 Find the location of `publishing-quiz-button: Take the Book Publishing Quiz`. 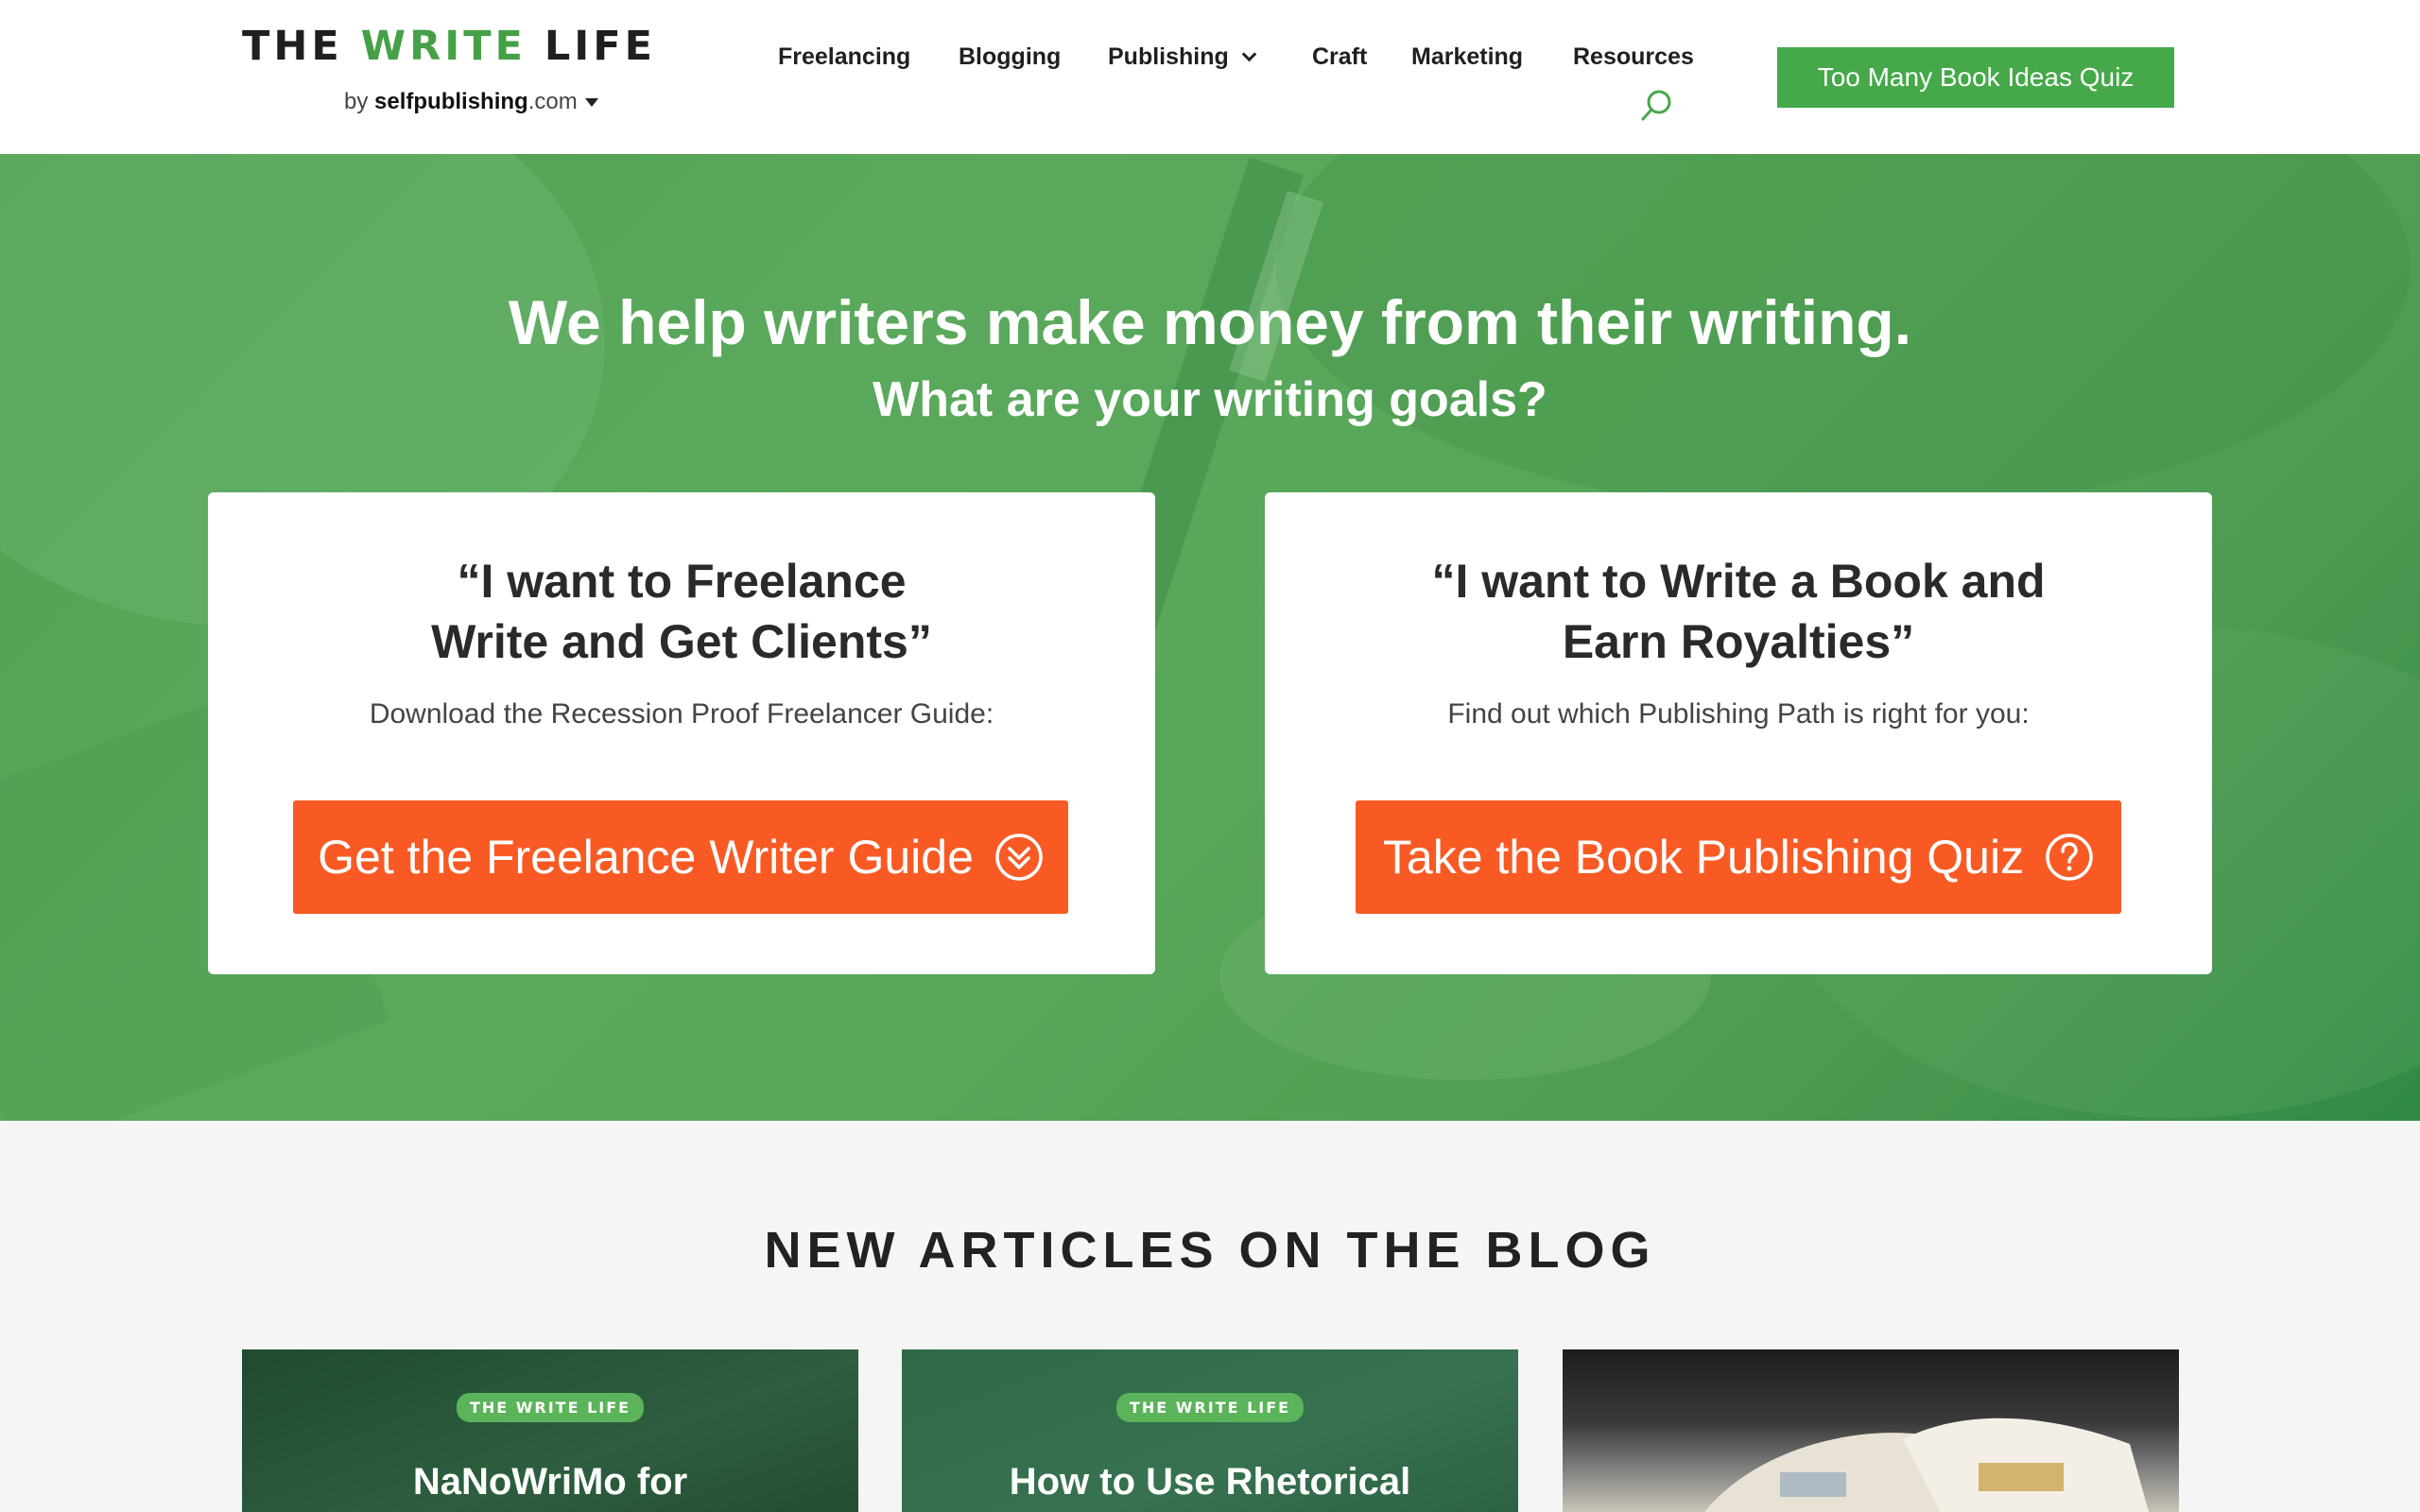

publishing-quiz-button: Take the Book Publishing Quiz is located at coordinates (1738, 857).